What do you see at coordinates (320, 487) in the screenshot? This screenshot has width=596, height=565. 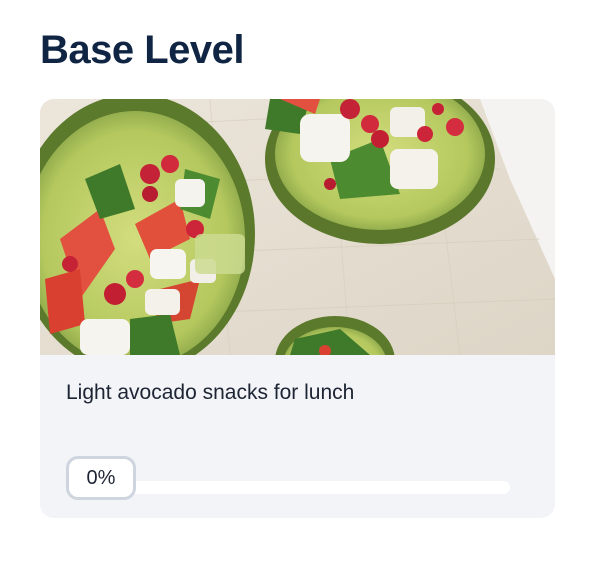 I see `progress-track` at bounding box center [320, 487].